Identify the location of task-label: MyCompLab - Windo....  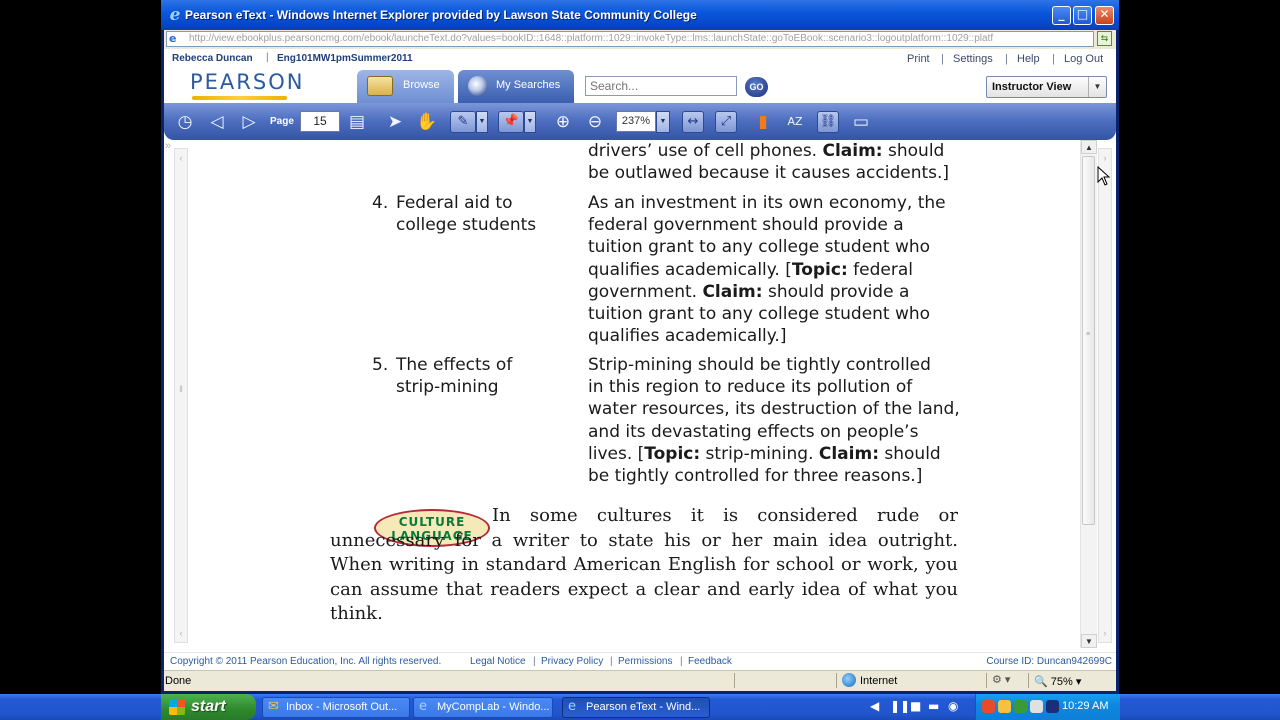
(493, 707).